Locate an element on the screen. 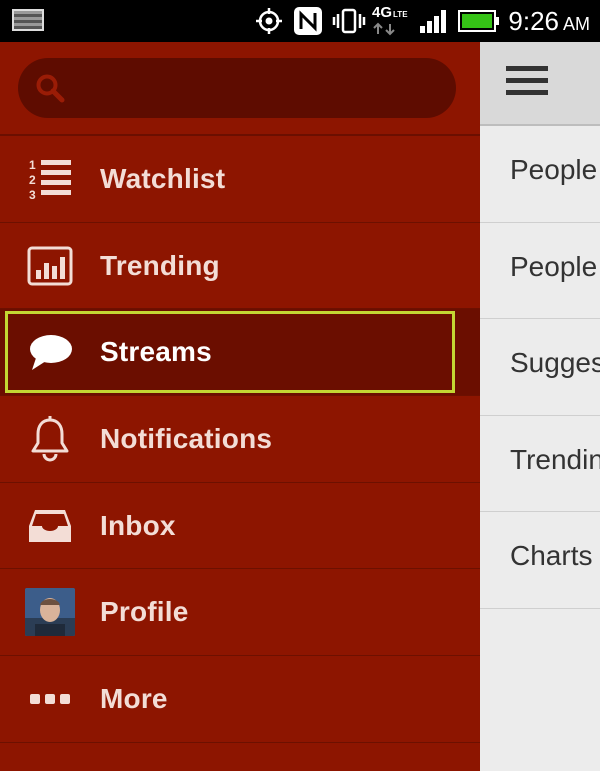  vibrate-icon is located at coordinates (349, 21).